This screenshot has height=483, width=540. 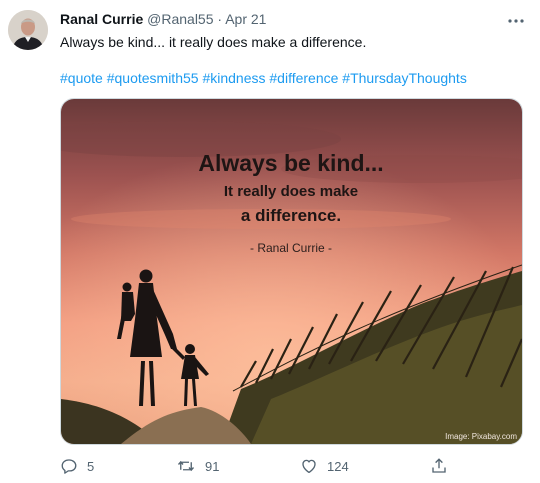 I want to click on image-line-3: a difference., so click(x=291, y=215).